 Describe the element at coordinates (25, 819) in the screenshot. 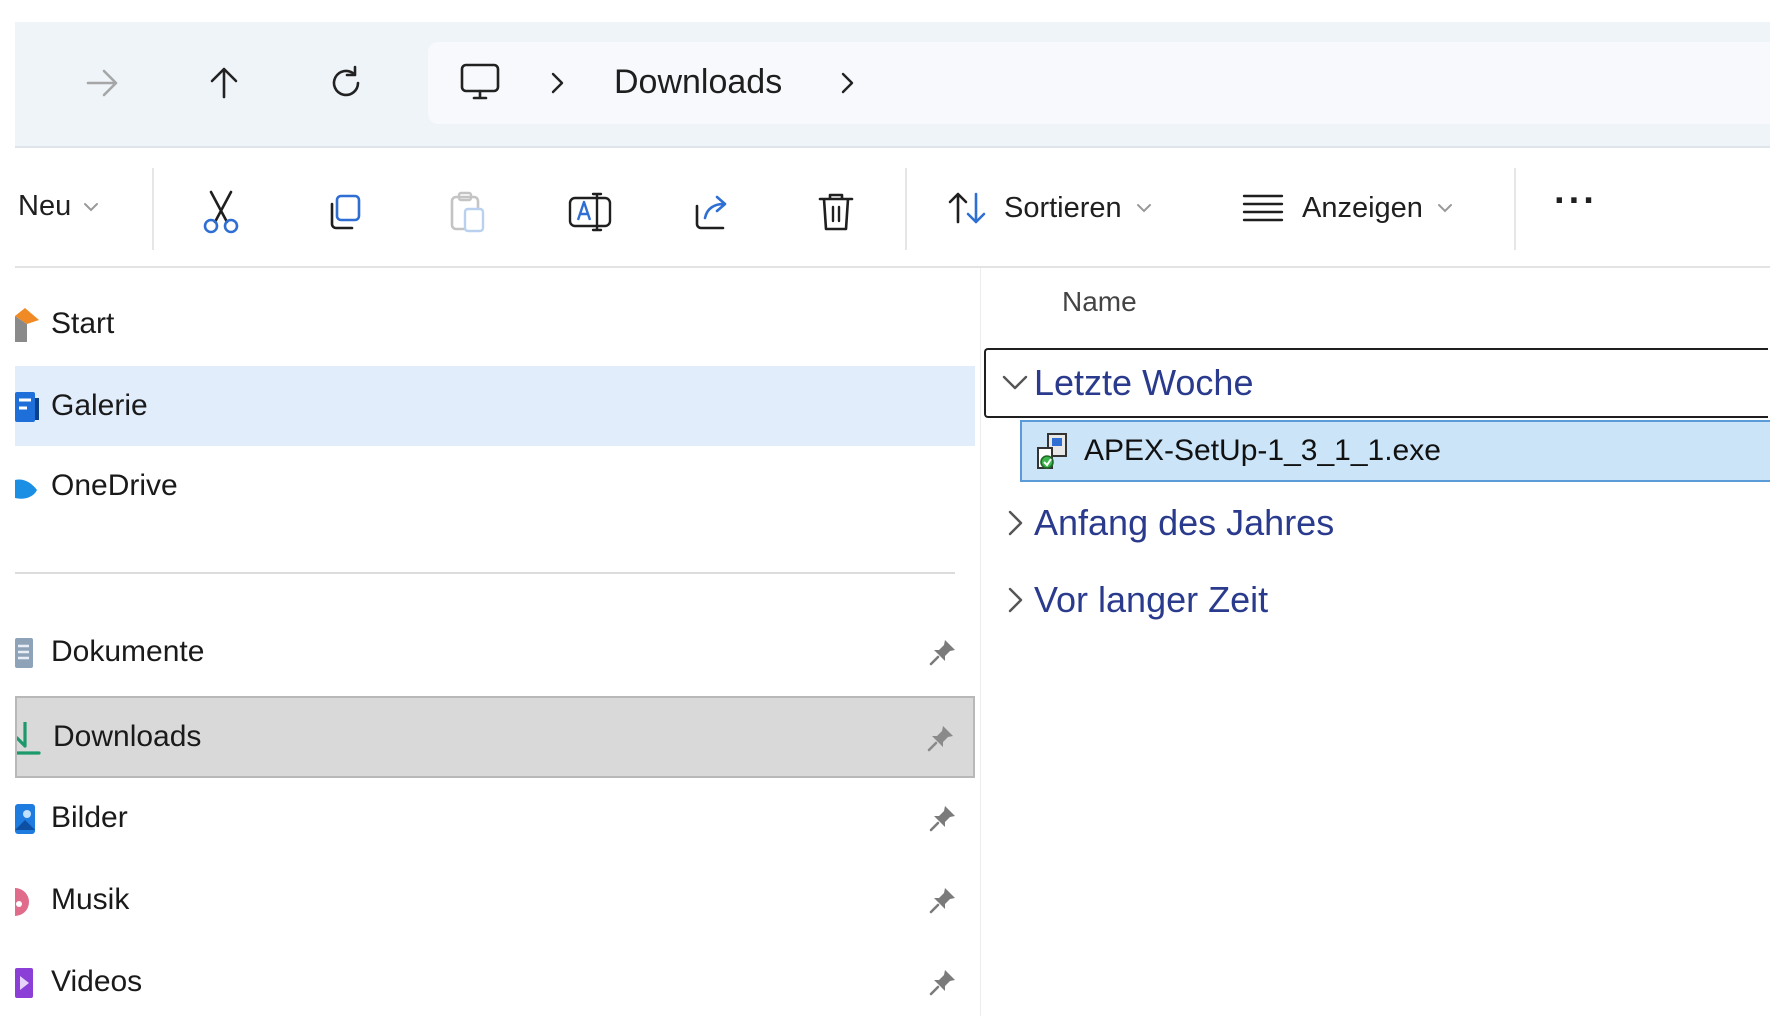

I see `pictures-icon` at that location.